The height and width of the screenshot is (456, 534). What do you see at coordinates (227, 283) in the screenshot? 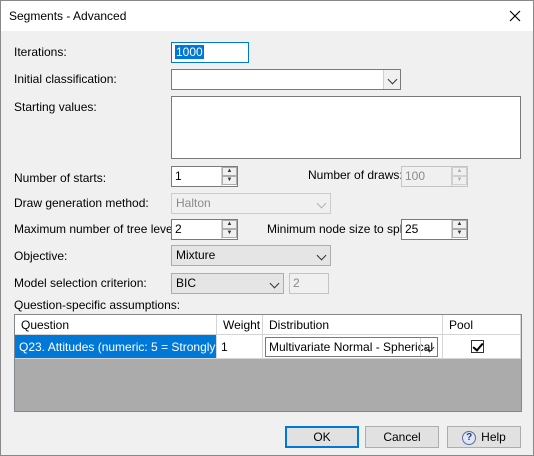
I see `model-selection-select: BIC` at bounding box center [227, 283].